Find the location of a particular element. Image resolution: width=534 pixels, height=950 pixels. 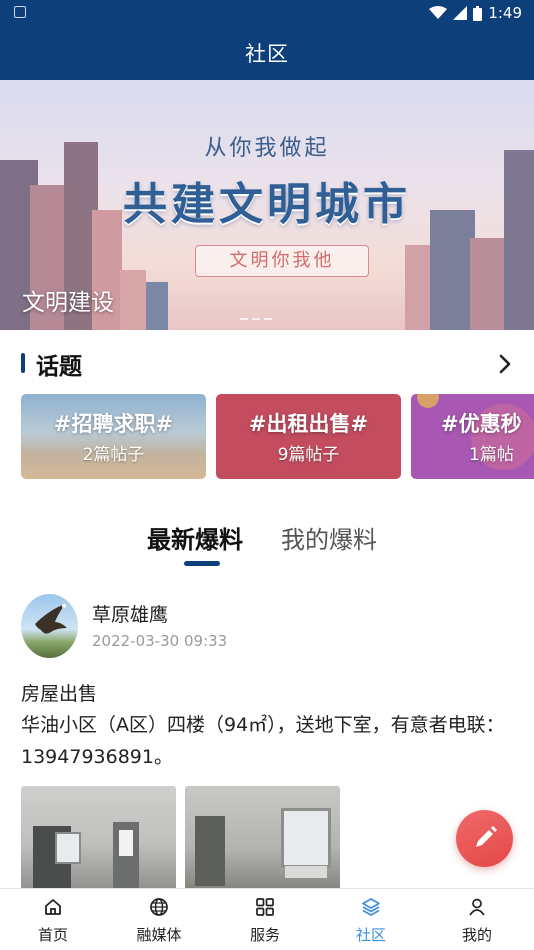

topics-list: #招聘求职# 2篇帖子 #出租出售# 9篇帖子 #优惠秒 1篇帖 is located at coordinates (277, 437).